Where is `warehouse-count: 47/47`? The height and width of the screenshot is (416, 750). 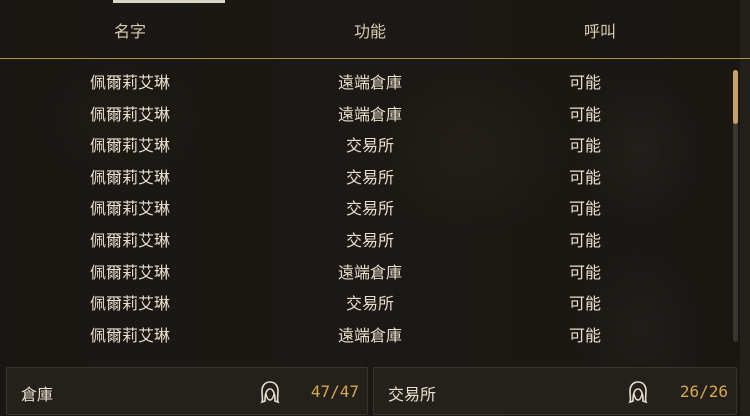
warehouse-count: 47/47 is located at coordinates (334, 391).